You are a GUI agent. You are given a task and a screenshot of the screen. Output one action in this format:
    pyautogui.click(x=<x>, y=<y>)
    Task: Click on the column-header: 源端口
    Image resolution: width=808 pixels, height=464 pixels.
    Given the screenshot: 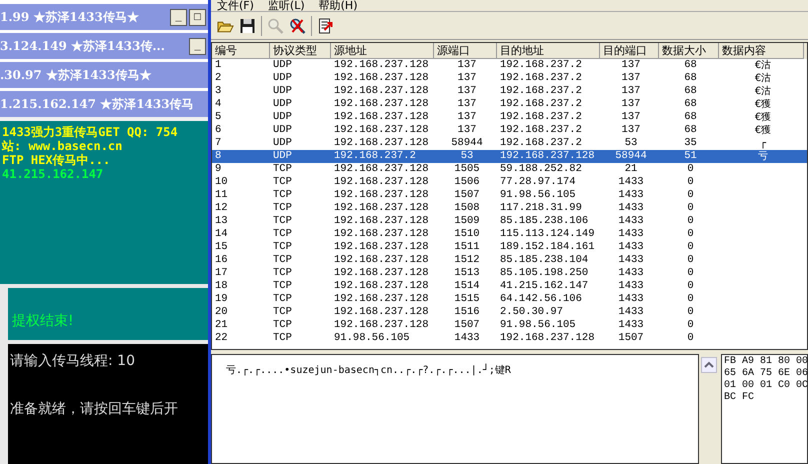 What is the action you would take?
    pyautogui.click(x=465, y=51)
    